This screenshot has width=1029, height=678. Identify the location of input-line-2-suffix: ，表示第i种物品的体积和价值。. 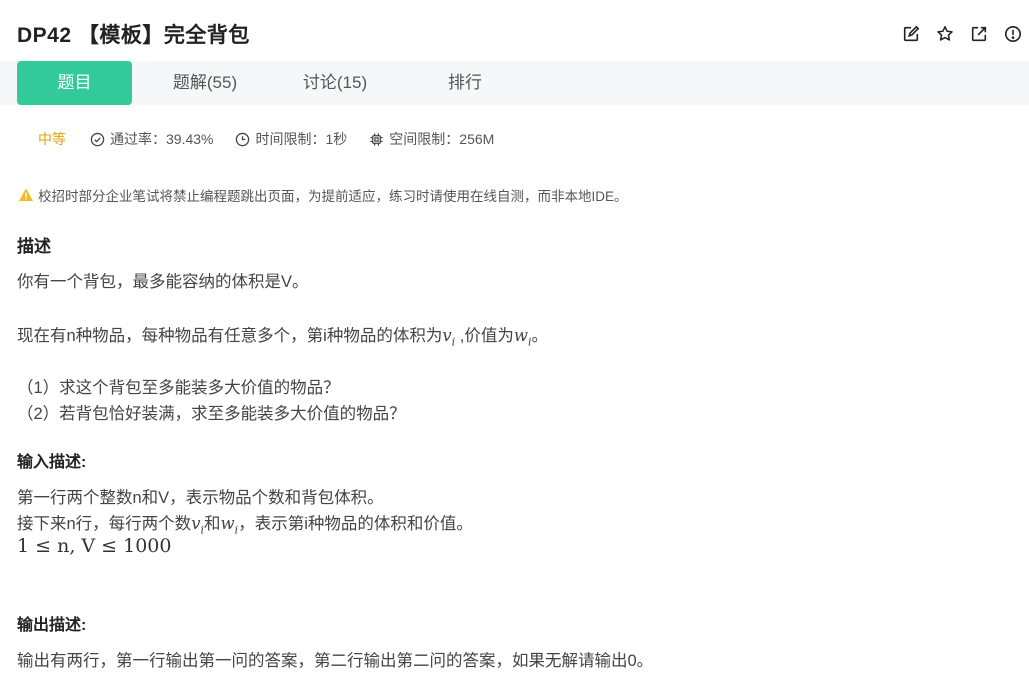
(355, 524).